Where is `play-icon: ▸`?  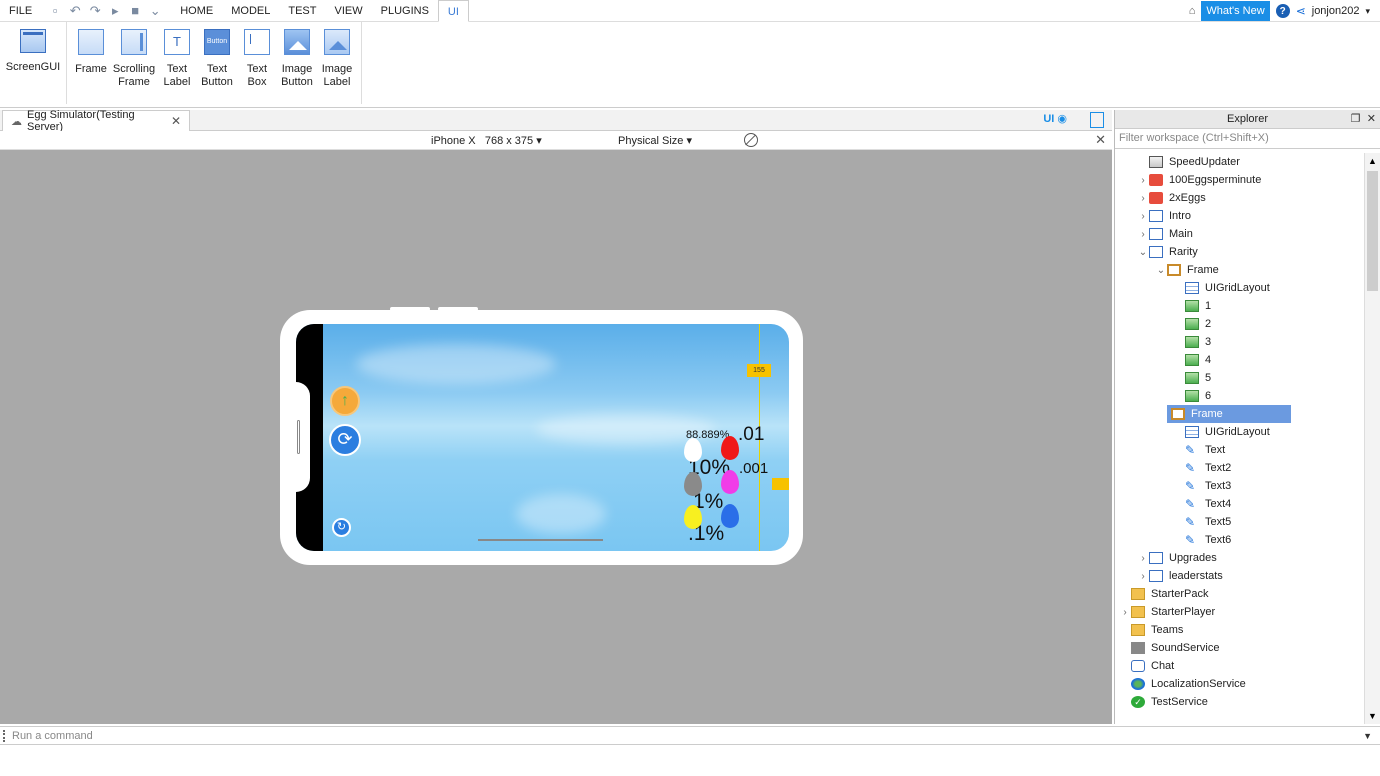 play-icon: ▸ is located at coordinates (115, 11).